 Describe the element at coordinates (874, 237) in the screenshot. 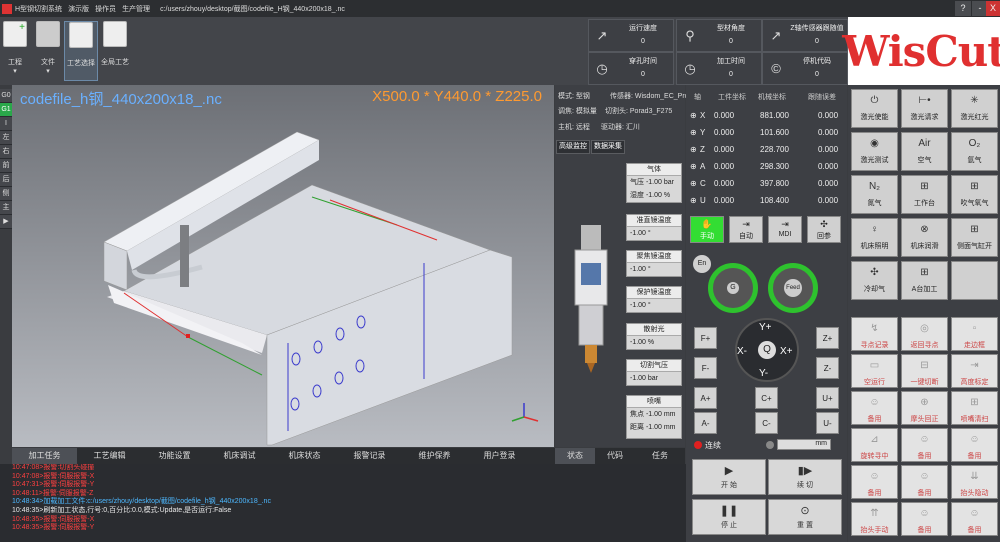

I see `function-button-9: ♀ 机床照明` at that location.